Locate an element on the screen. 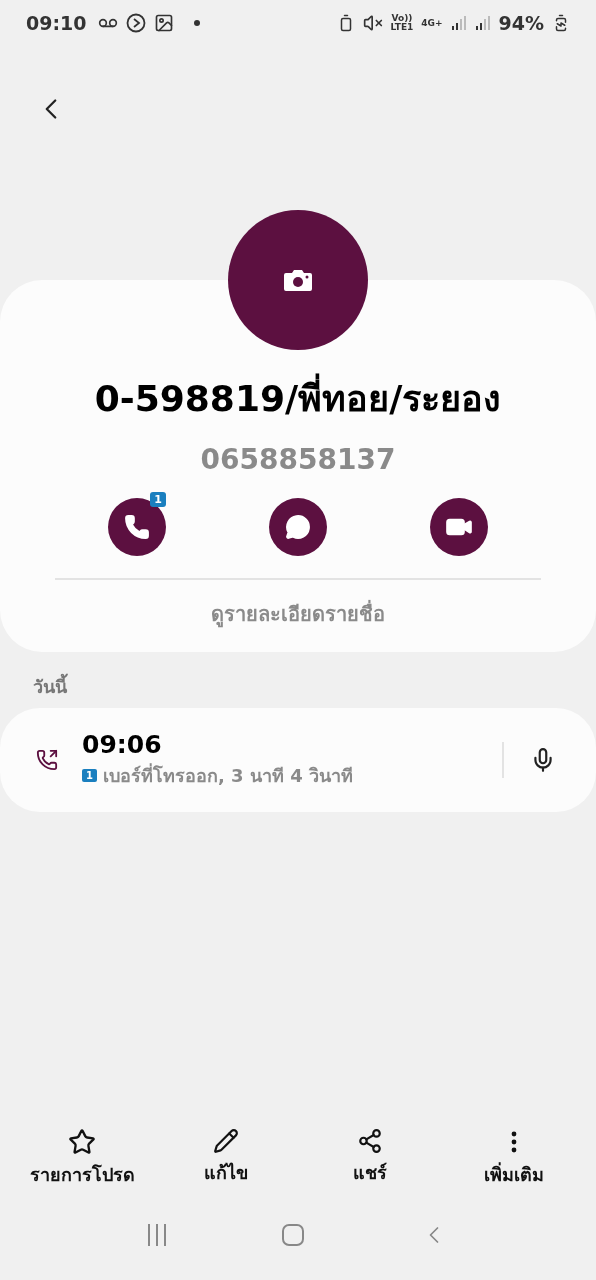 Image resolution: width=596 pixels, height=1280 pixels. home-icon is located at coordinates (293, 1235).